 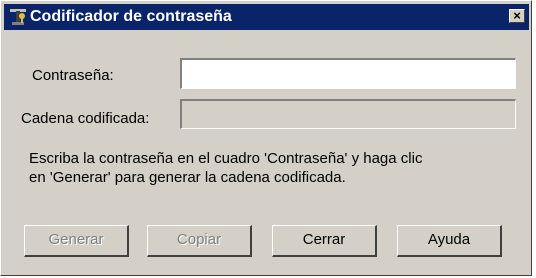 I want to click on encoded-string-field, so click(x=348, y=114).